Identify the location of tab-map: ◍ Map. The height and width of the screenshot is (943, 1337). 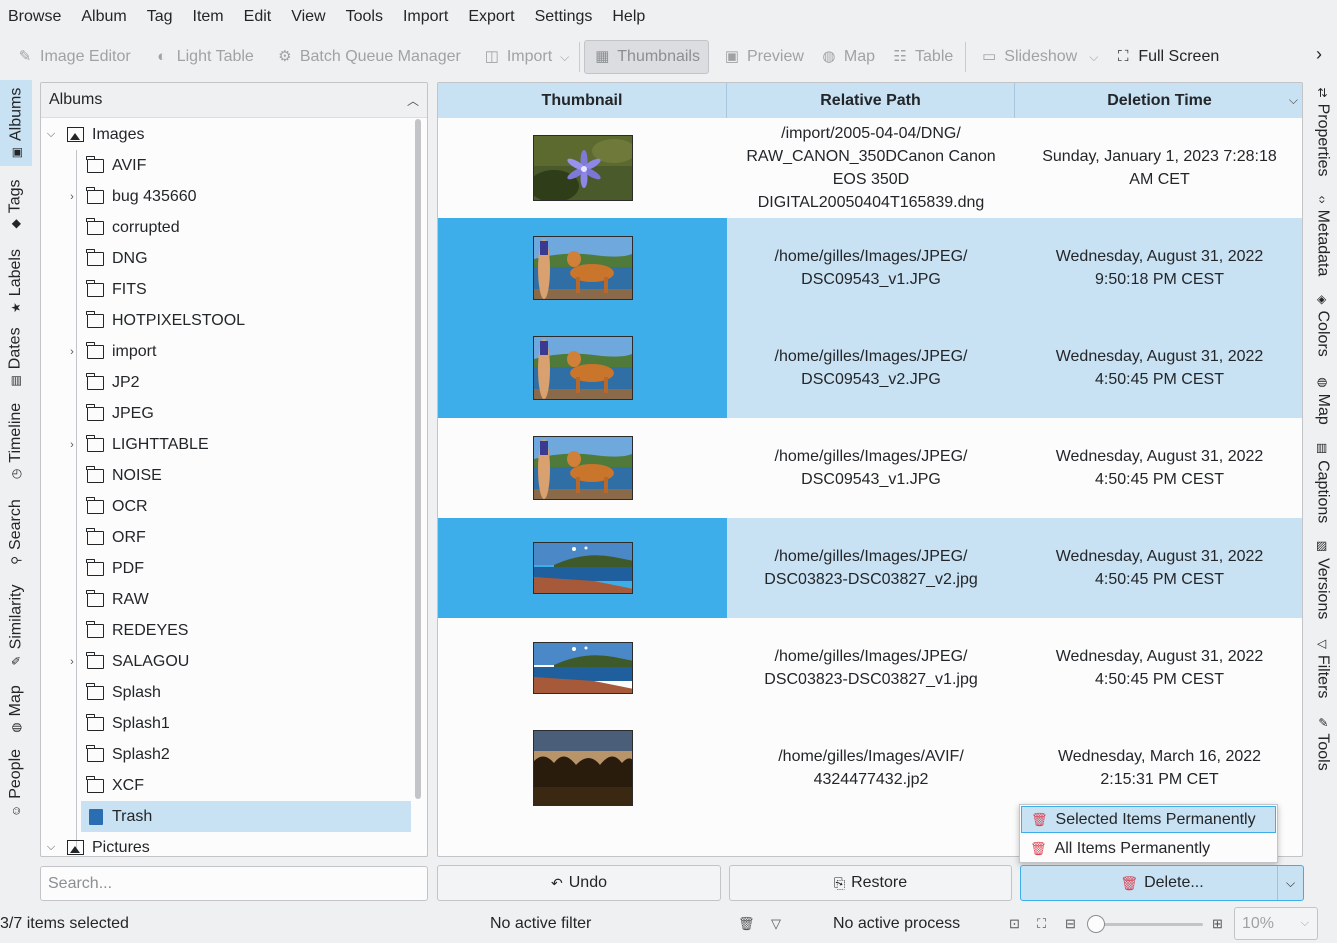
(16, 709).